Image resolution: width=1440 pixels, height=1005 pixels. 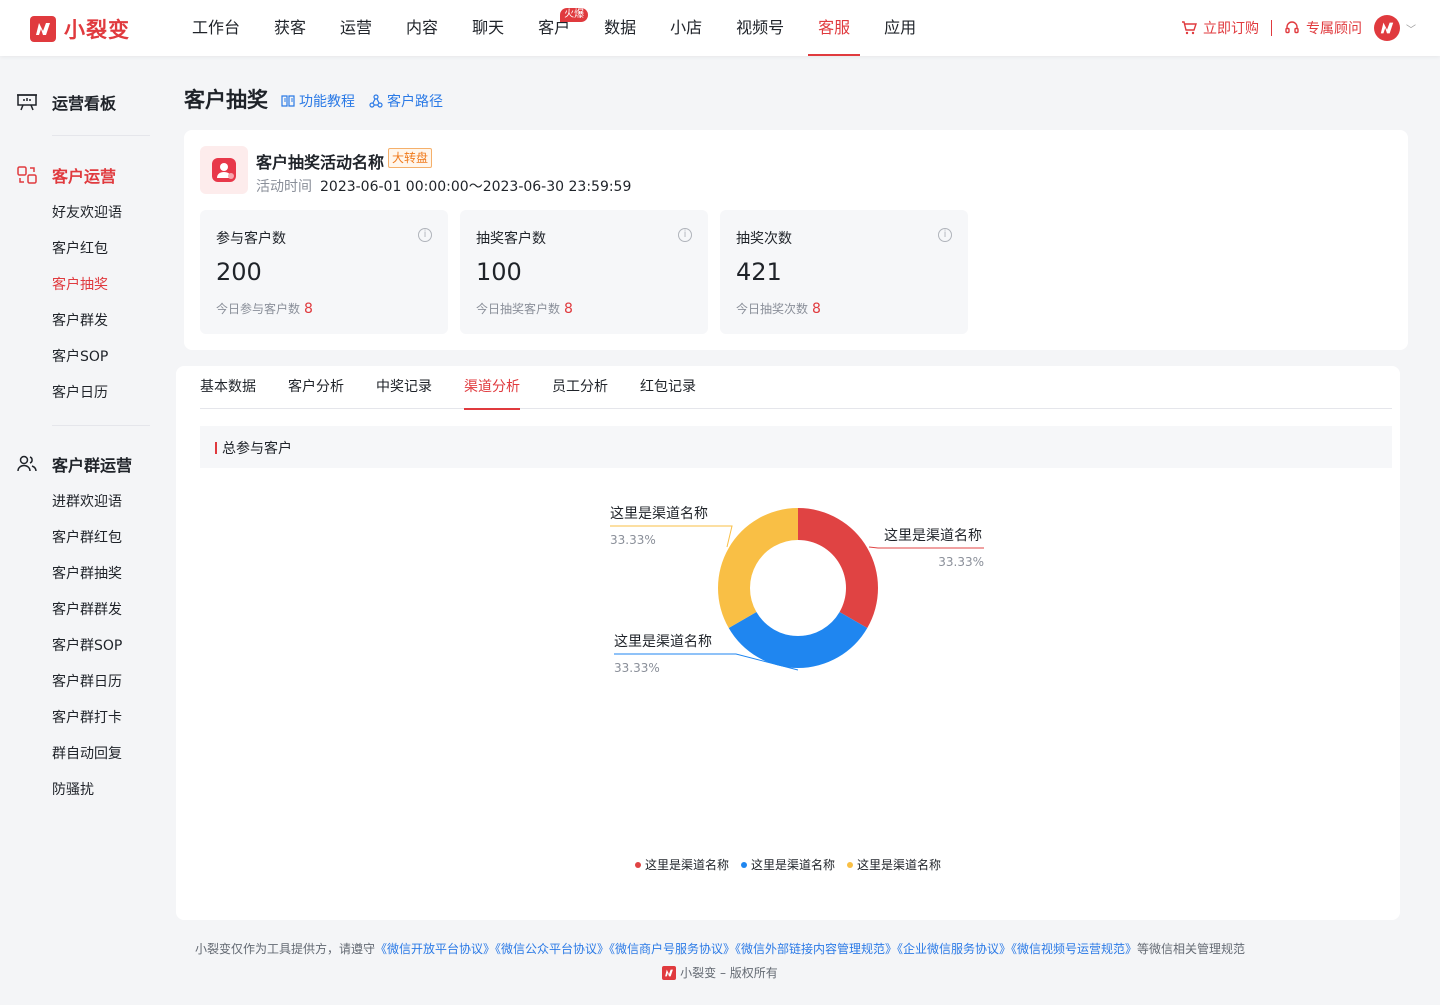 I want to click on nav-item-label: 运营, so click(x=356, y=27).